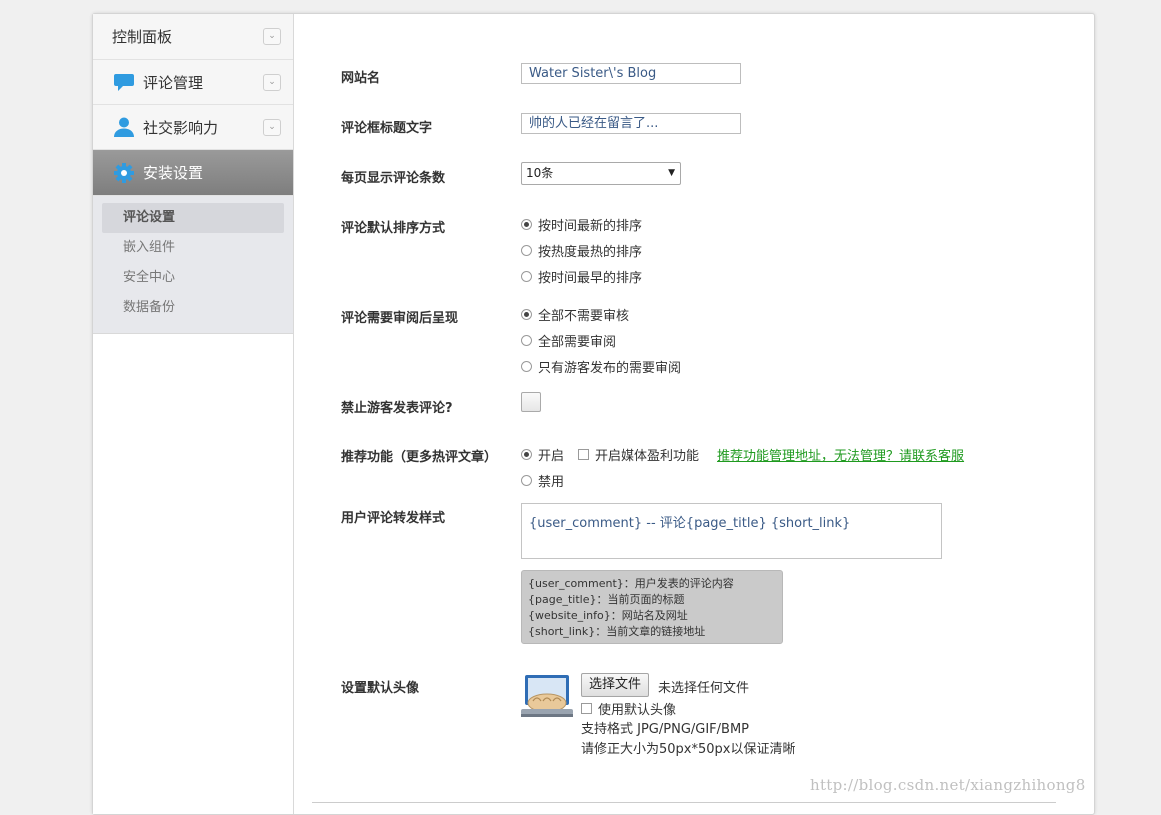 This screenshot has width=1161, height=815. I want to click on sort-label: 评论默认排序方式, so click(393, 228).